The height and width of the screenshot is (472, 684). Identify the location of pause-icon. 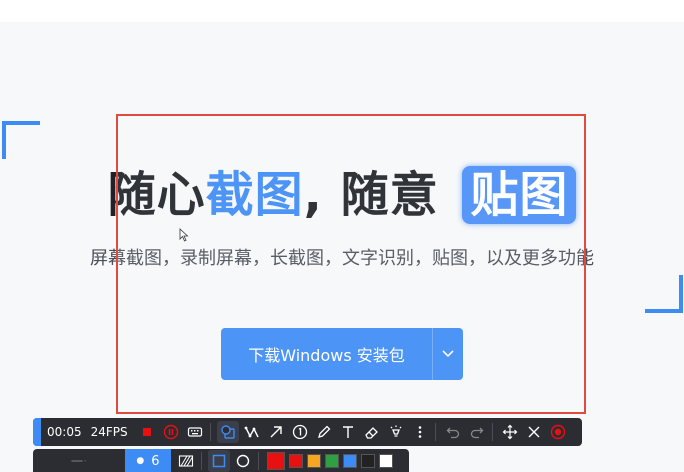
(170, 432).